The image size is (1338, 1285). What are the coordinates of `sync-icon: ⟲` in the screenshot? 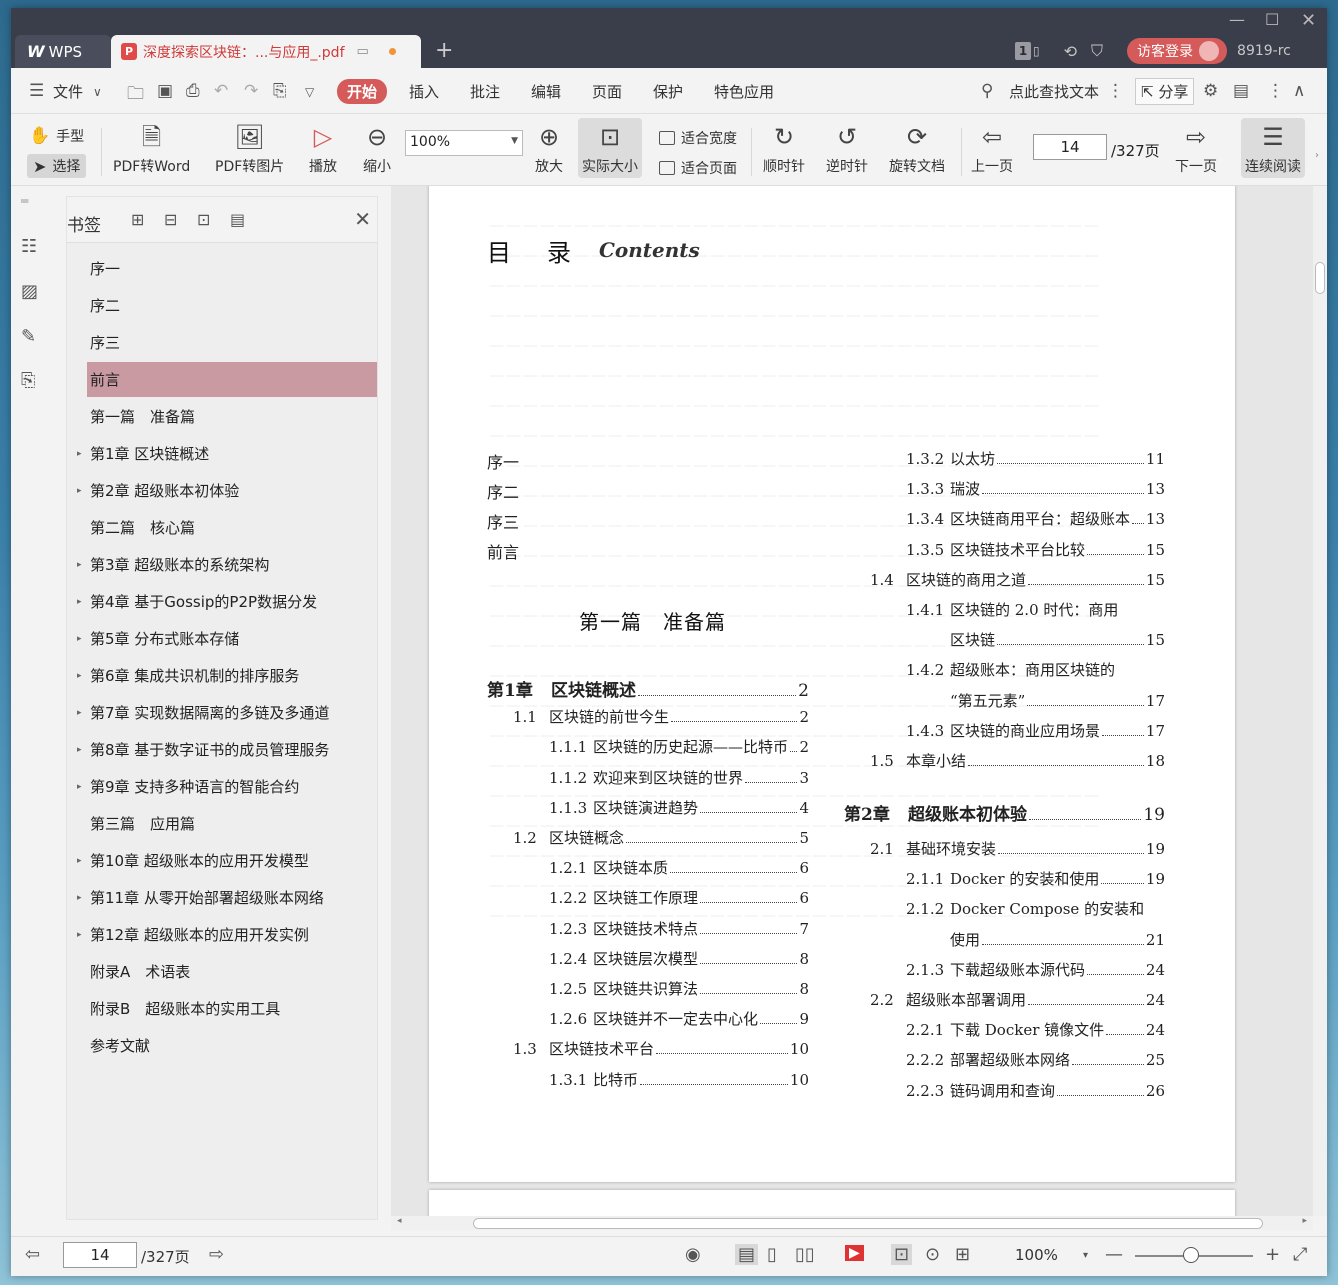 It's located at (1070, 51).